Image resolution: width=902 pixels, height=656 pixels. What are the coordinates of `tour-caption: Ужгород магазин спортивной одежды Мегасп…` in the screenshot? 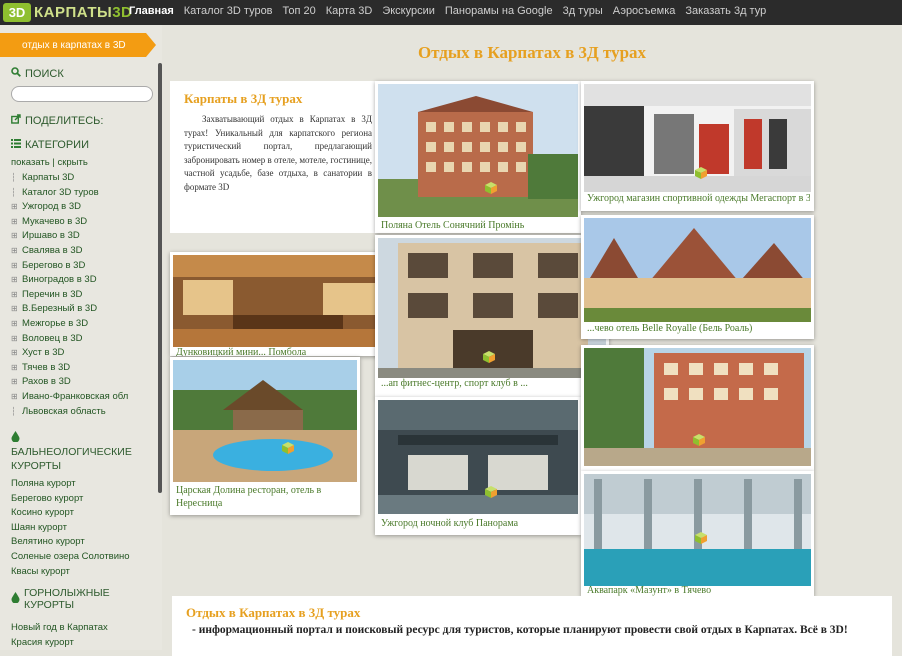 It's located at (698, 198).